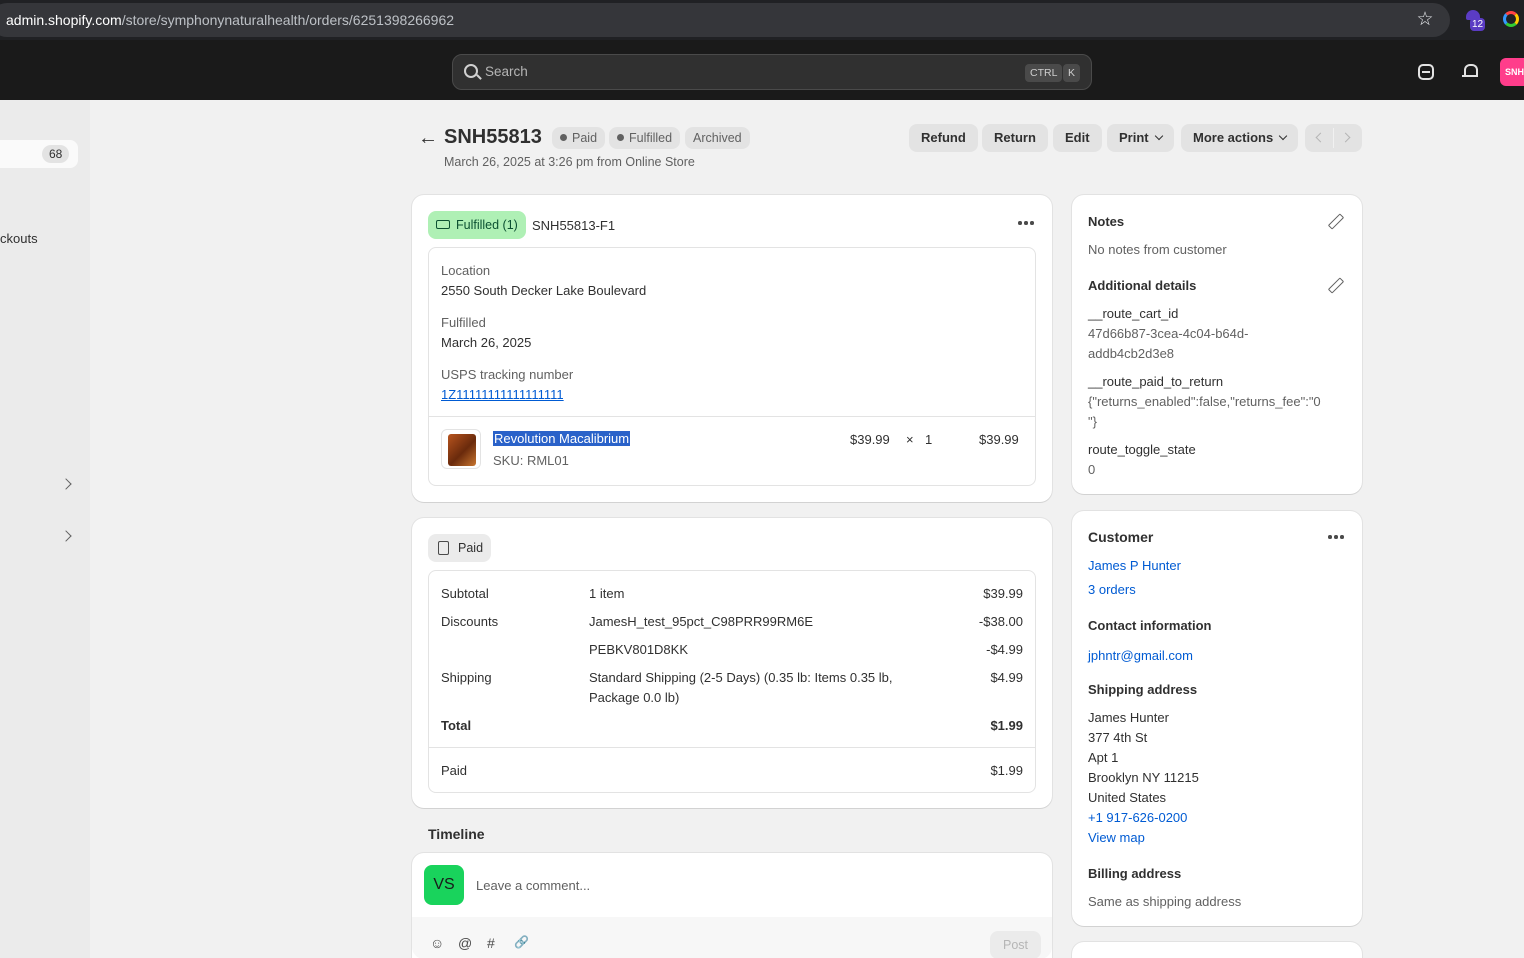 This screenshot has width=1524, height=958. I want to click on billing-address-title: Billing address, so click(1135, 873).